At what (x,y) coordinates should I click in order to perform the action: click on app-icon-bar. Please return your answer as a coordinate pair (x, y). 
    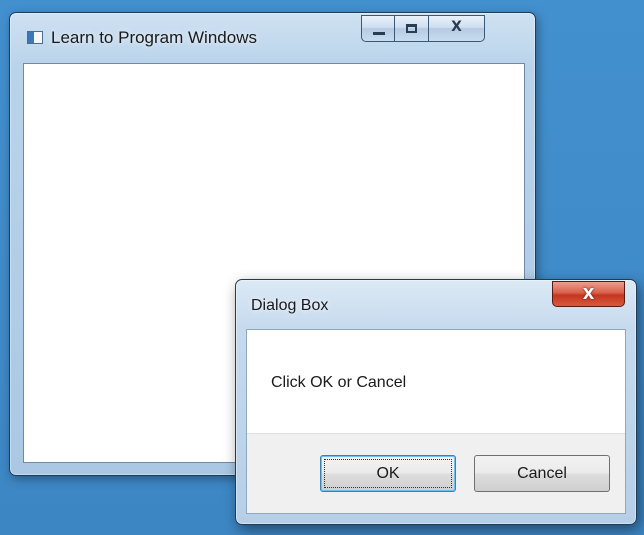
    Looking at the image, I should click on (31, 37).